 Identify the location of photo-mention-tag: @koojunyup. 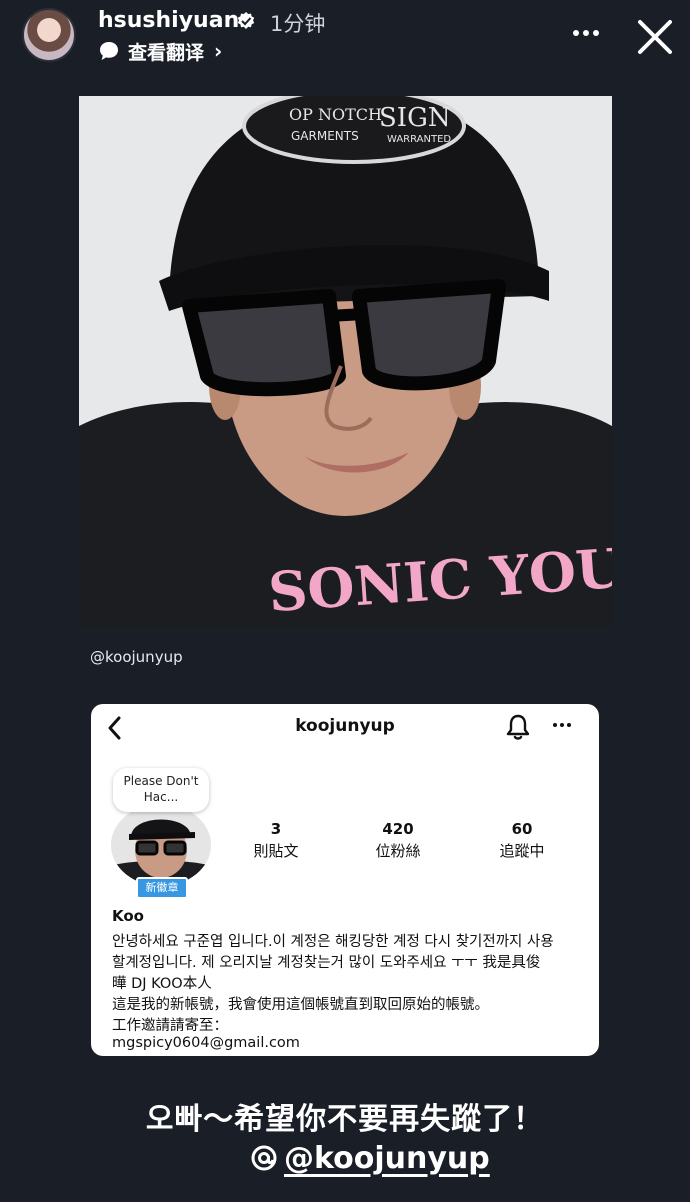
(136, 657).